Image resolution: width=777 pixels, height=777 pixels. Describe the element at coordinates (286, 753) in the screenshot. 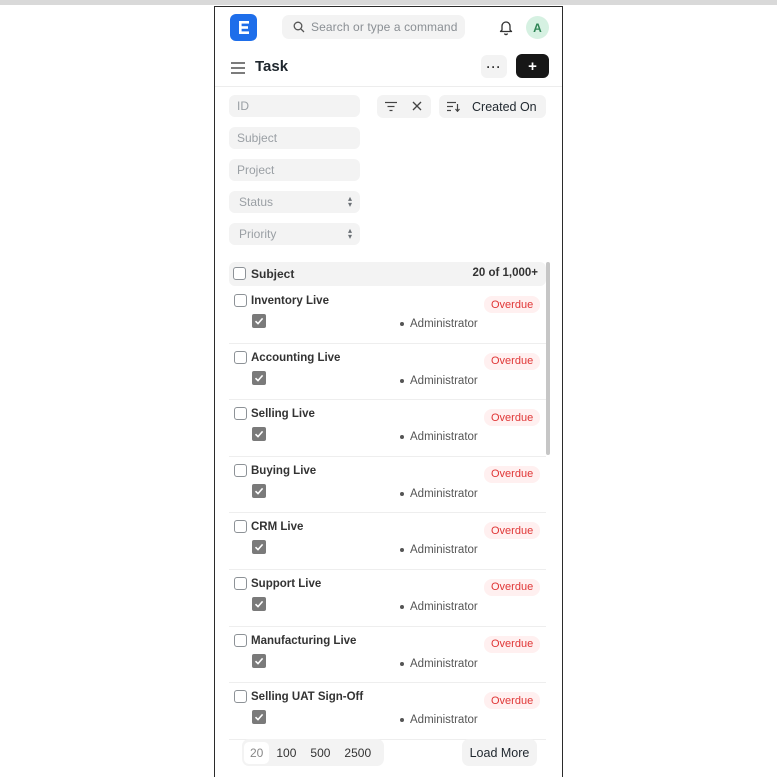

I see `page-size-option: 100` at that location.